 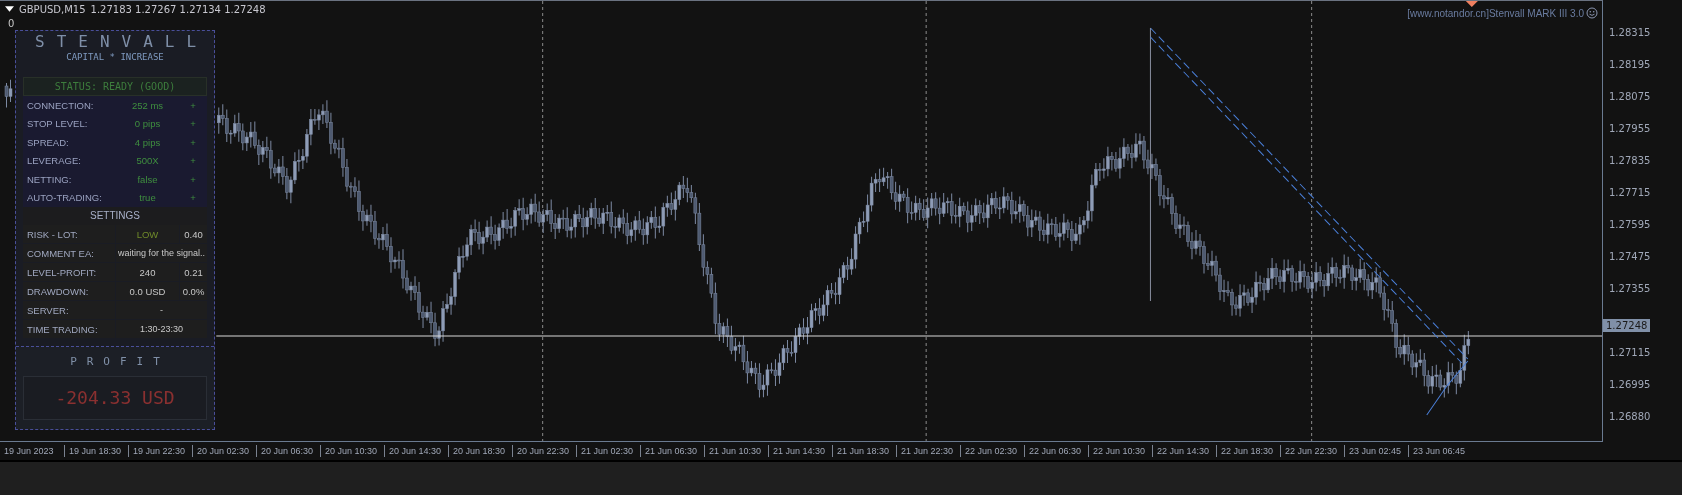 I want to click on price-label: 1.27115, so click(x=1630, y=353).